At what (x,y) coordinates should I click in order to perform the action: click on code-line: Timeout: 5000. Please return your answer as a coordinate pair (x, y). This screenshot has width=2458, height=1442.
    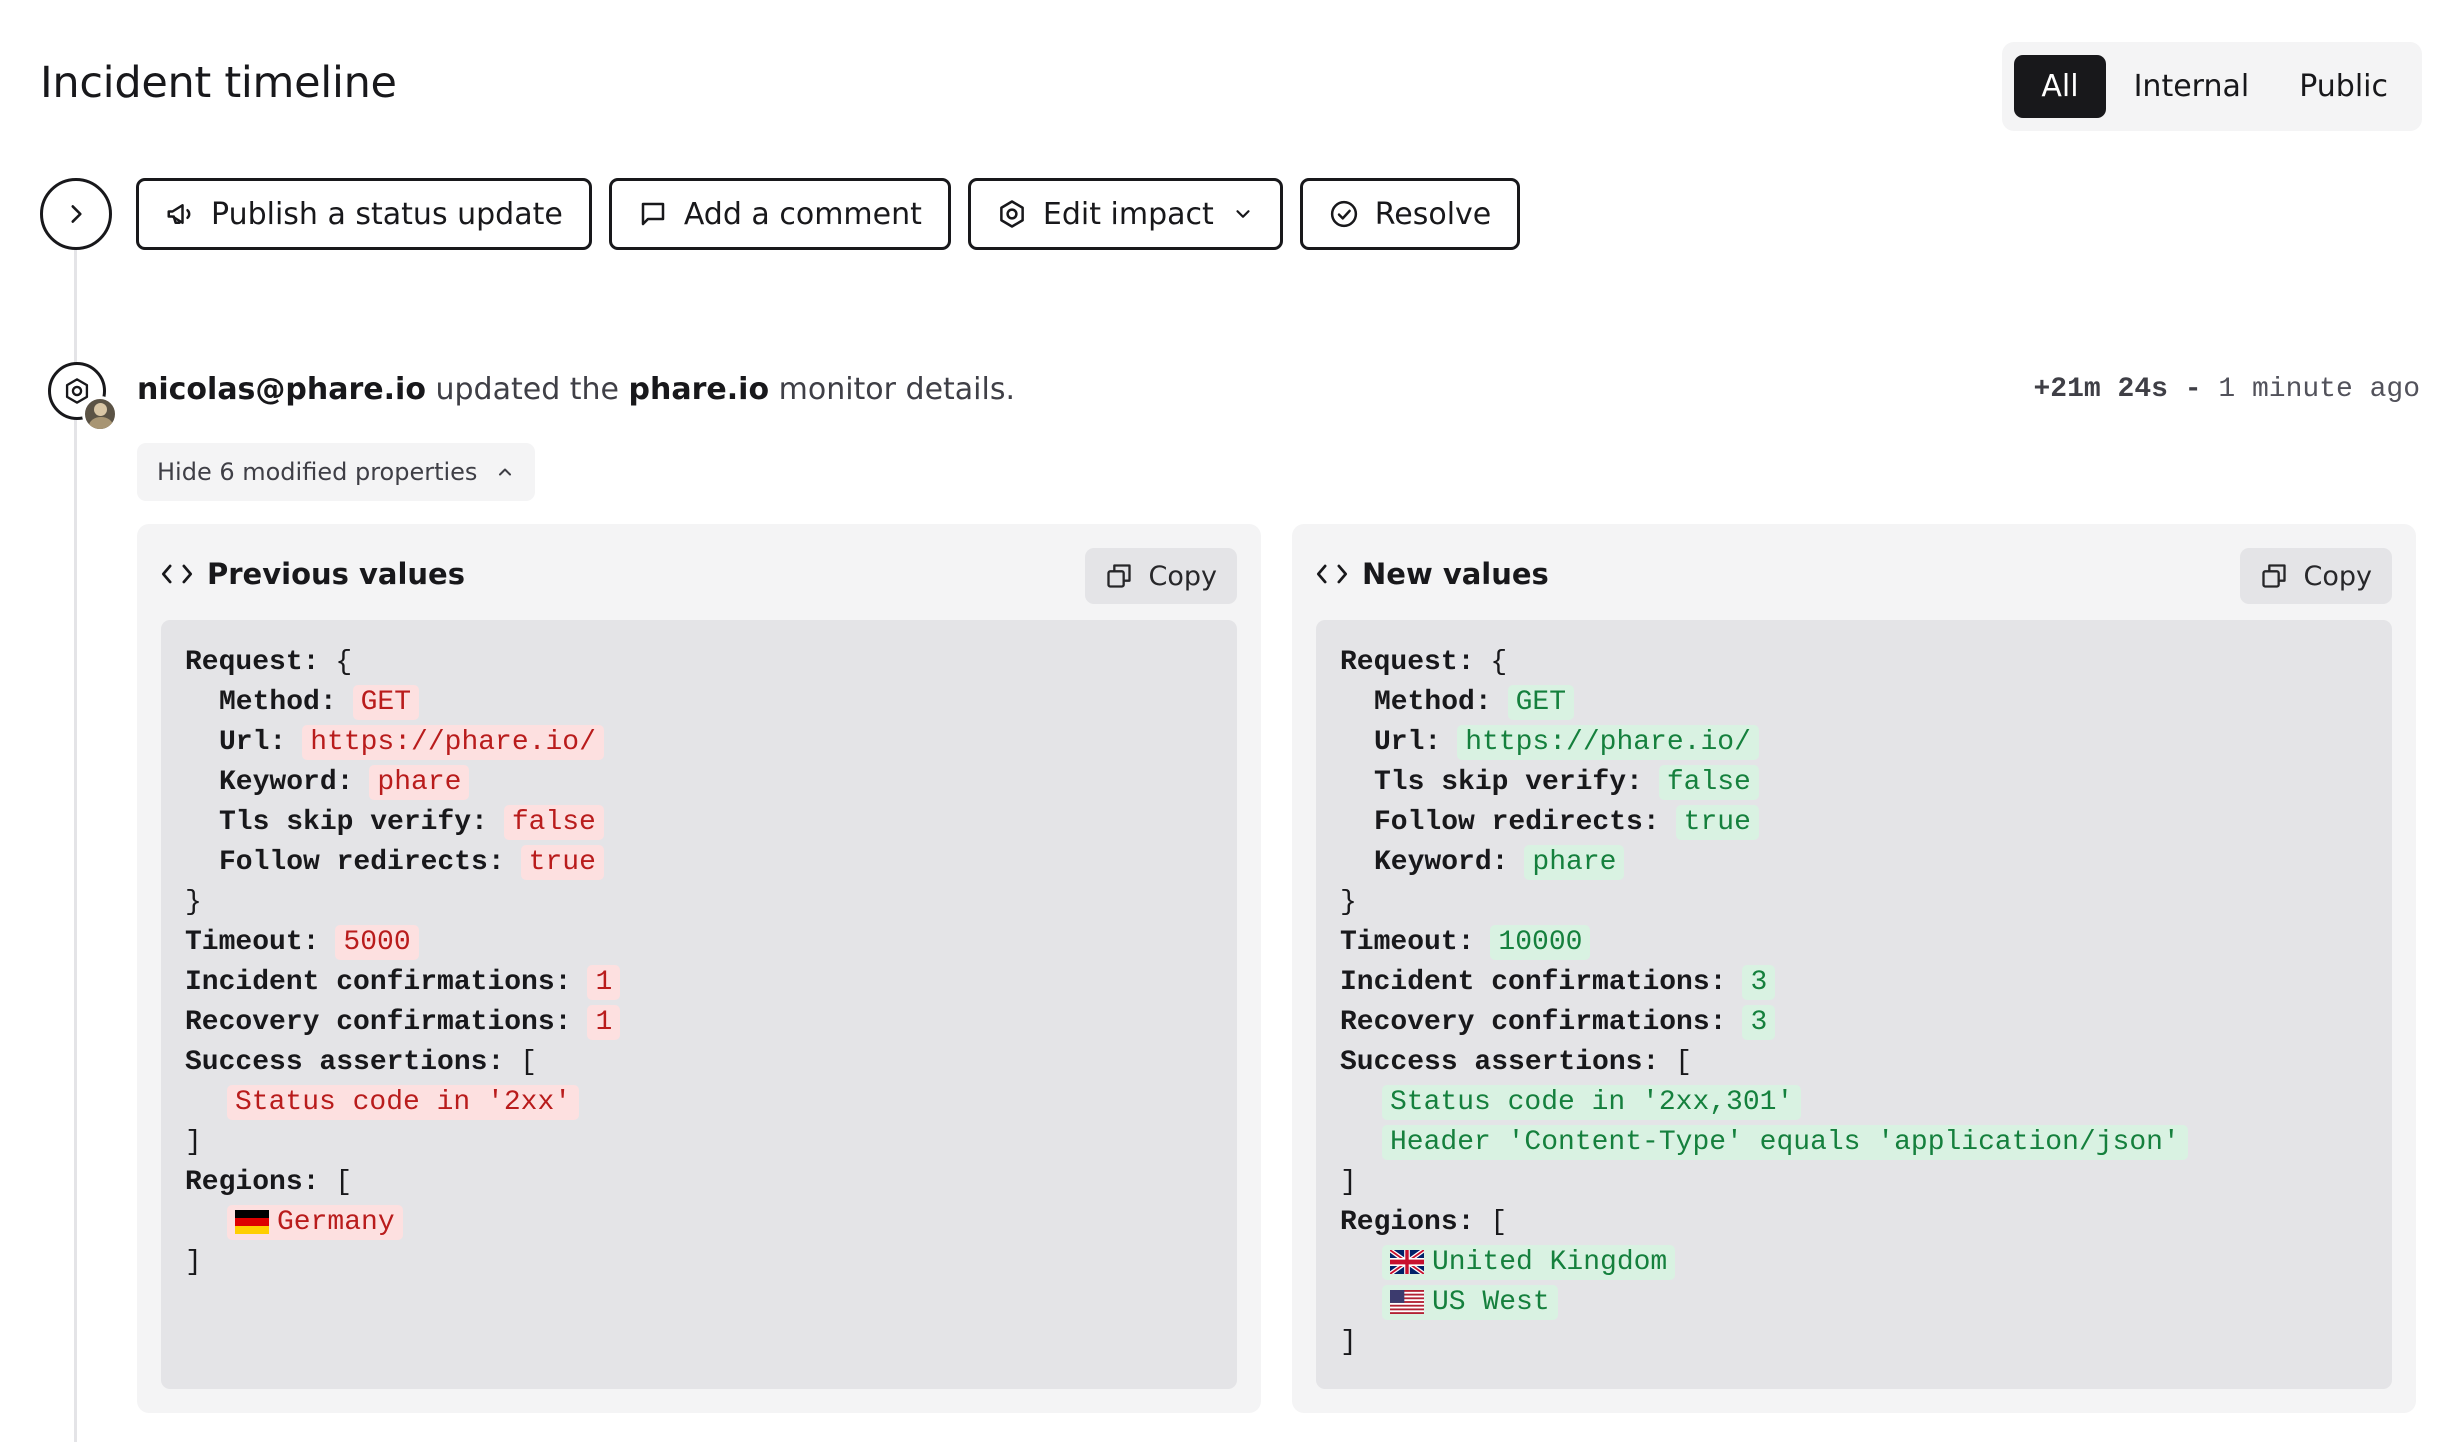
    Looking at the image, I should click on (699, 942).